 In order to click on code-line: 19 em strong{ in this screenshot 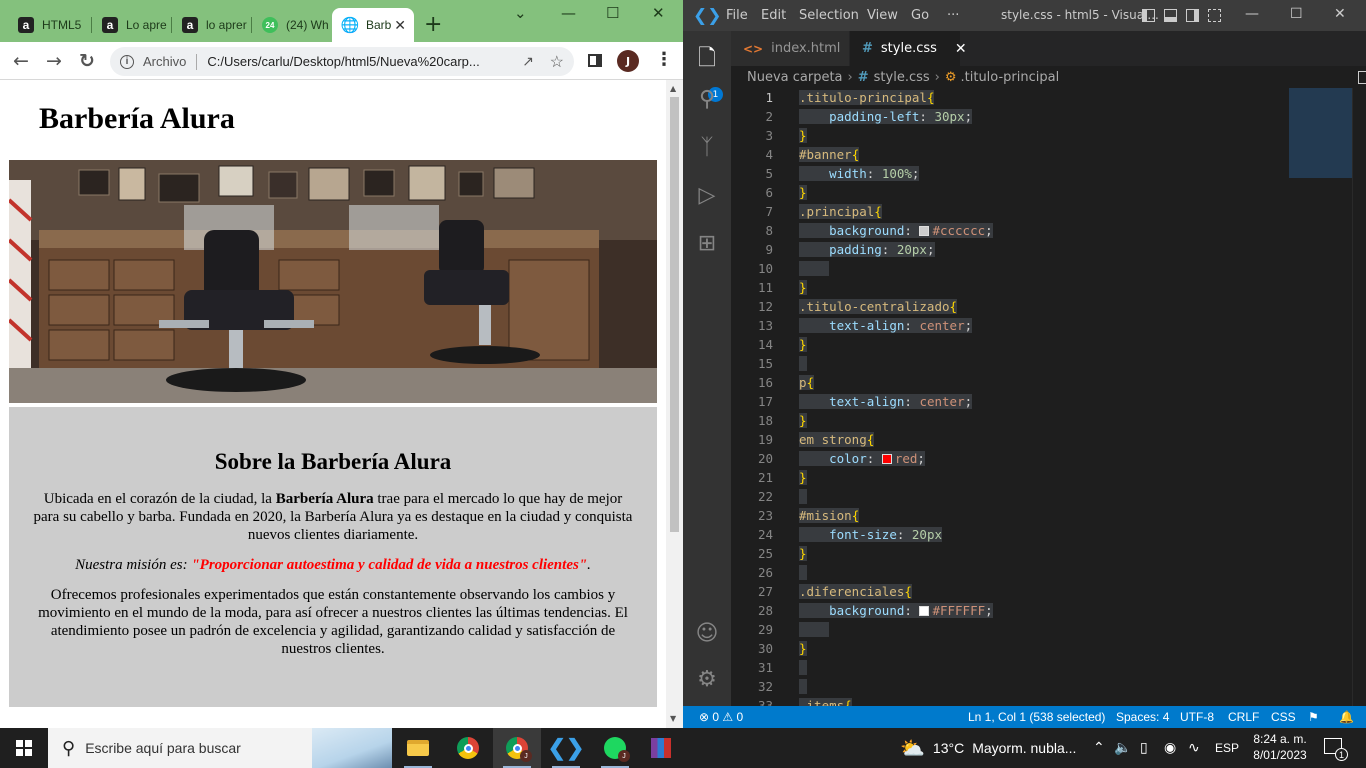, I will do `click(1033, 439)`.